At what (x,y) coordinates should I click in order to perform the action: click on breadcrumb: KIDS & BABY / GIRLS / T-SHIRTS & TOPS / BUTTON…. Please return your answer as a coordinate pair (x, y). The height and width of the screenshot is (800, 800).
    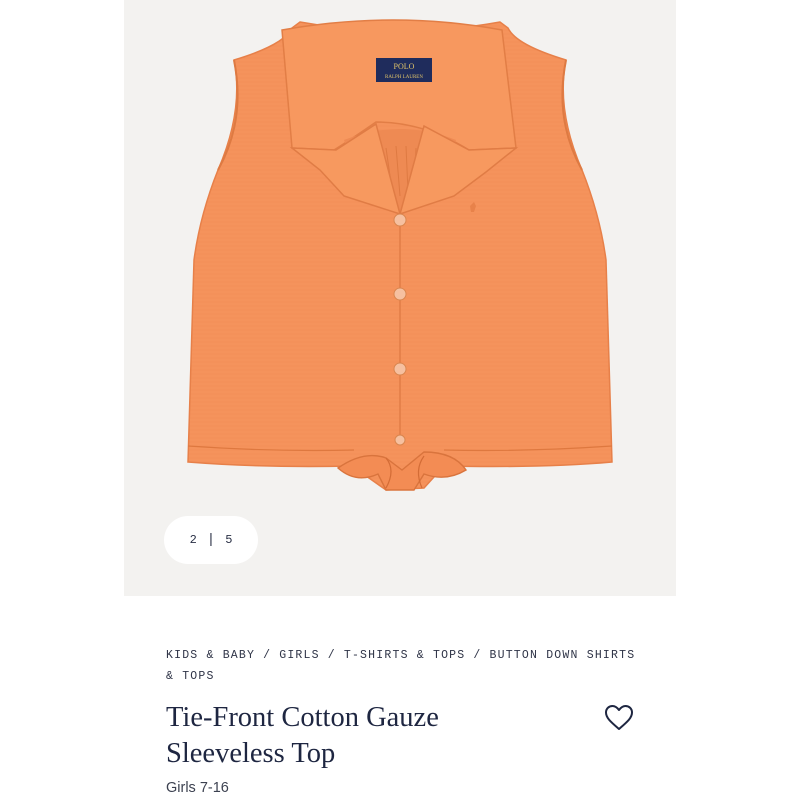
    Looking at the image, I should click on (401, 666).